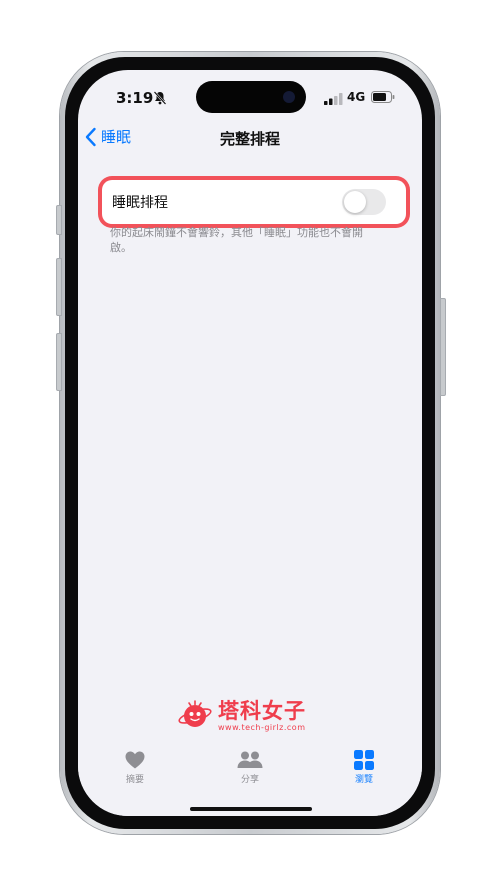  What do you see at coordinates (254, 202) in the screenshot?
I see `sleep-schedule-row: 睡眠排程` at bounding box center [254, 202].